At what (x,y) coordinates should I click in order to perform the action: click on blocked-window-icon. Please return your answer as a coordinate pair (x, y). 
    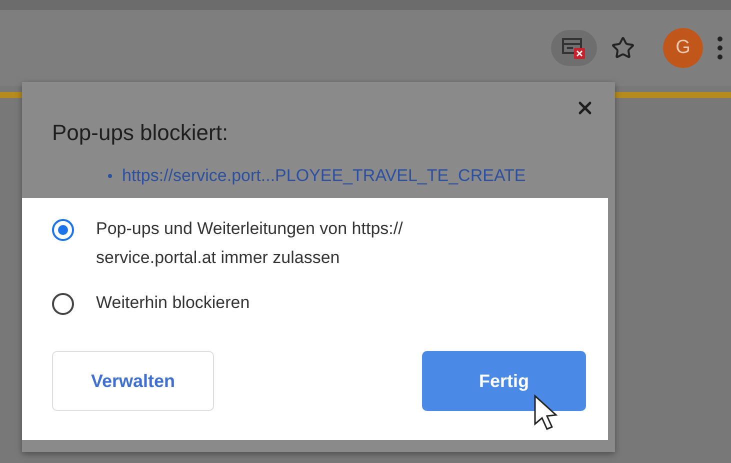
    Looking at the image, I should click on (574, 48).